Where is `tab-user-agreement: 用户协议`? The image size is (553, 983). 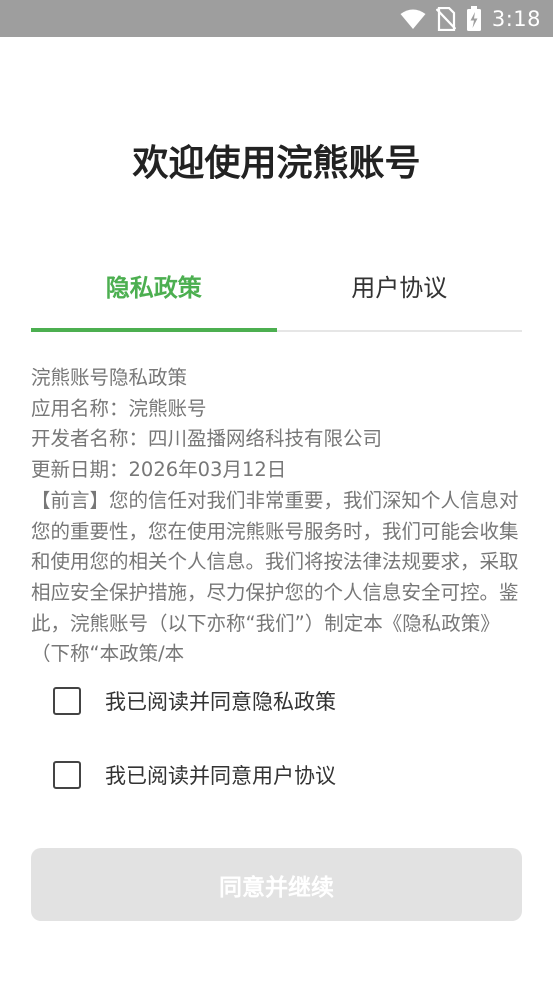 tab-user-agreement: 用户协议 is located at coordinates (400, 296).